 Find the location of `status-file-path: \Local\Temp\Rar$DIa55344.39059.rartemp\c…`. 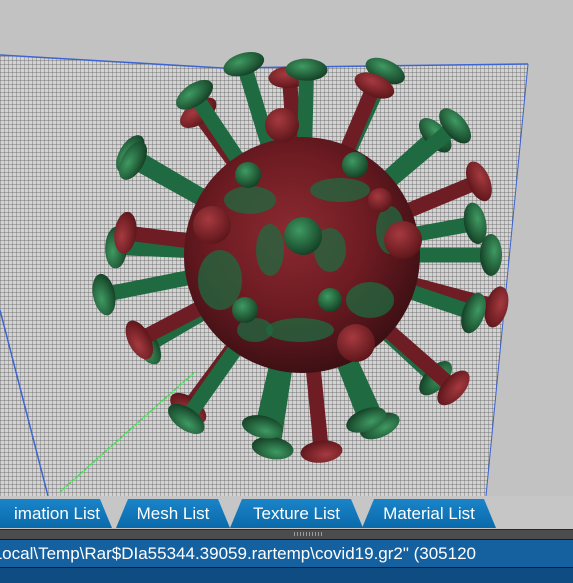

status-file-path: \Local\Temp\Rar$DIa55344.39059.rartemp\c… is located at coordinates (286, 553).